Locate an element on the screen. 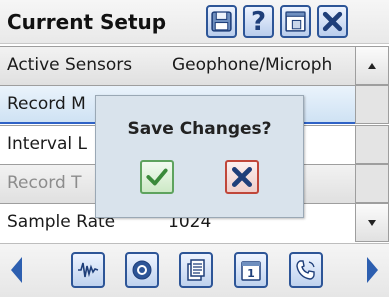 This screenshot has height=297, width=389. row-label: Active Sensors is located at coordinates (70, 65).